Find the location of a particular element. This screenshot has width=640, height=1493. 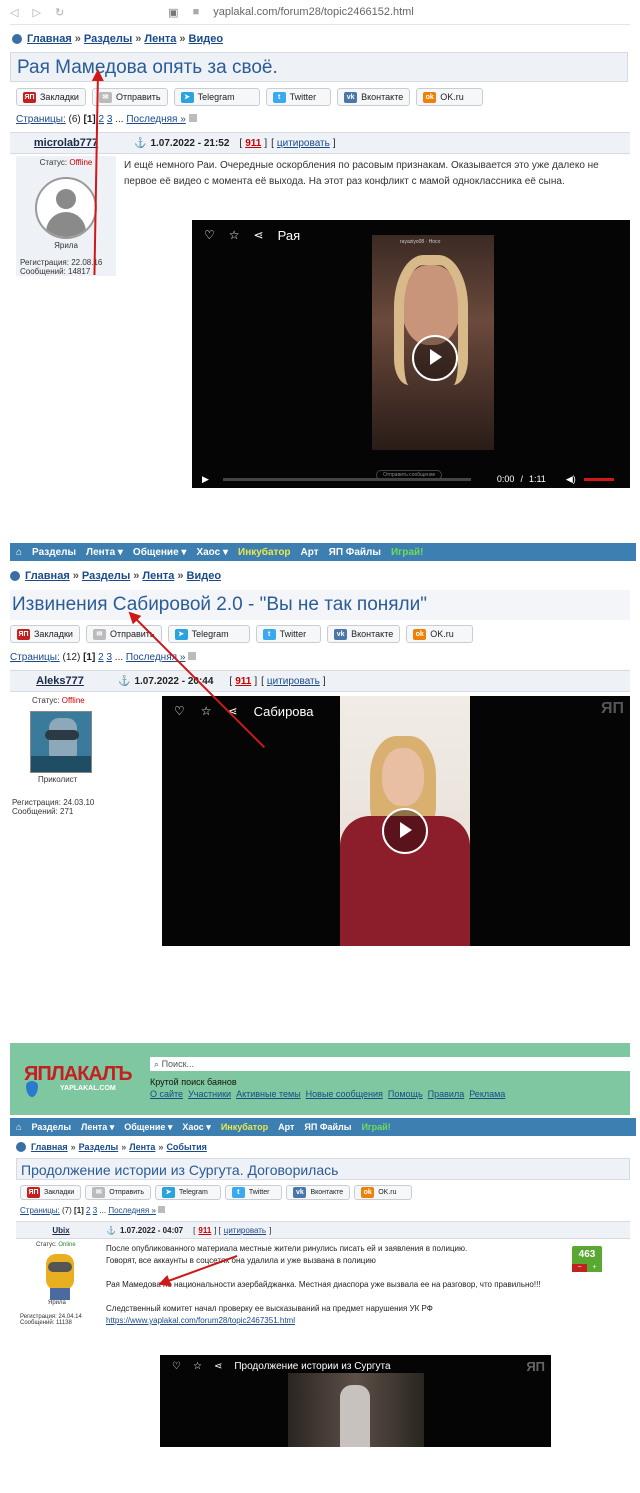

bookmark-icon: ▣ is located at coordinates (173, 12).